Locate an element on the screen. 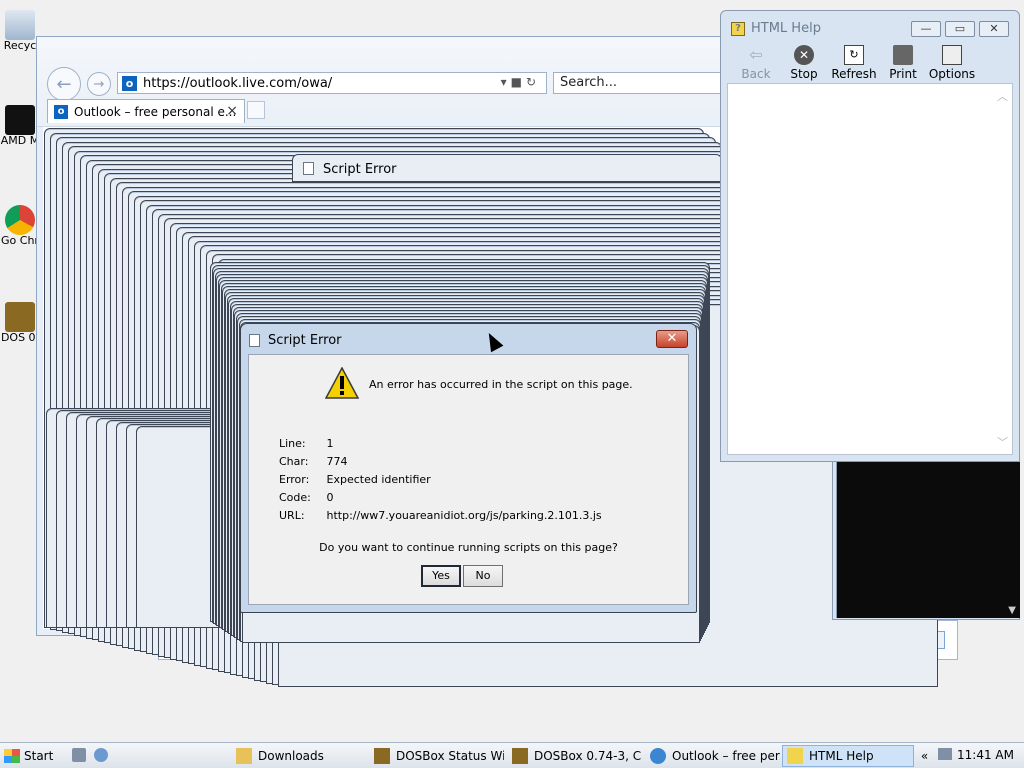  close-icon: ✕ is located at coordinates (994, 28).